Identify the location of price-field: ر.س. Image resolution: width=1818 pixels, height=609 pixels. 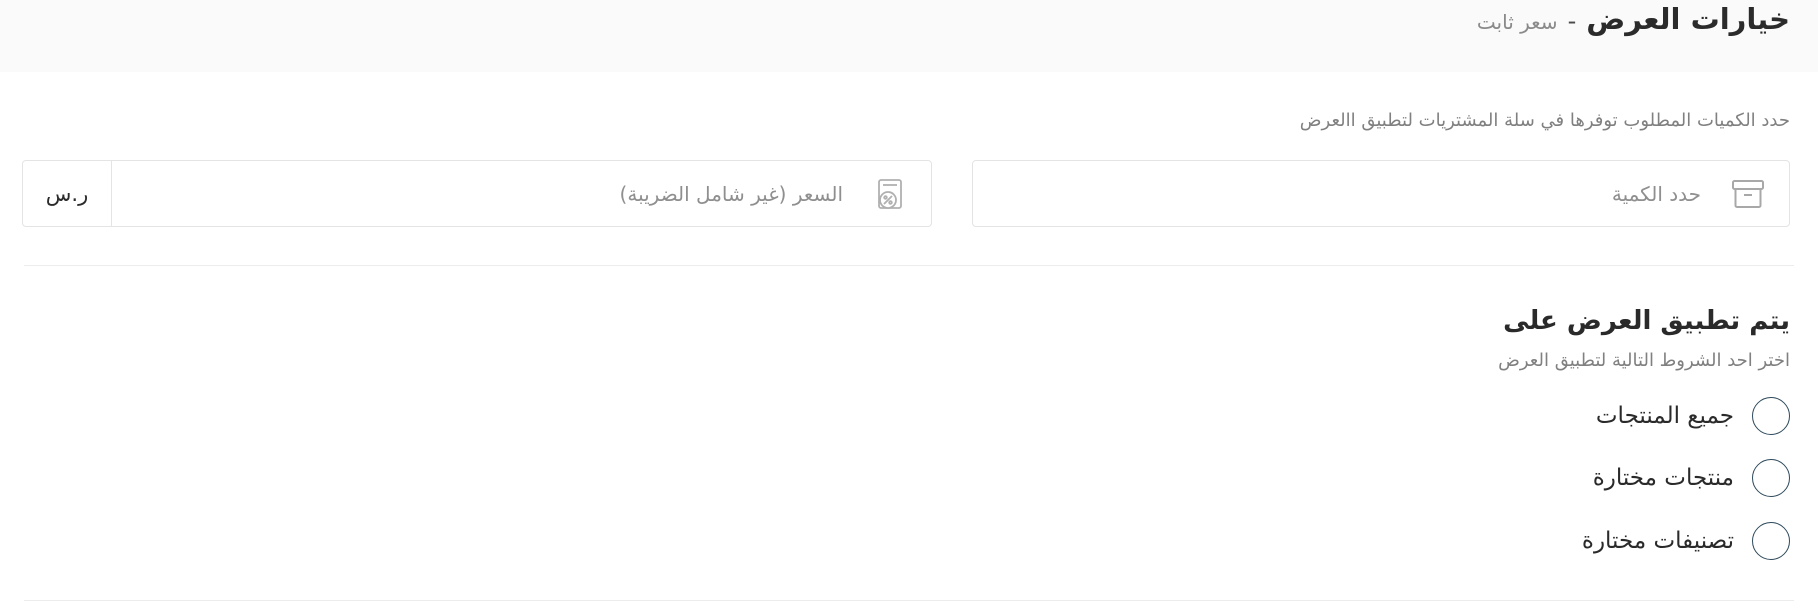
(477, 193).